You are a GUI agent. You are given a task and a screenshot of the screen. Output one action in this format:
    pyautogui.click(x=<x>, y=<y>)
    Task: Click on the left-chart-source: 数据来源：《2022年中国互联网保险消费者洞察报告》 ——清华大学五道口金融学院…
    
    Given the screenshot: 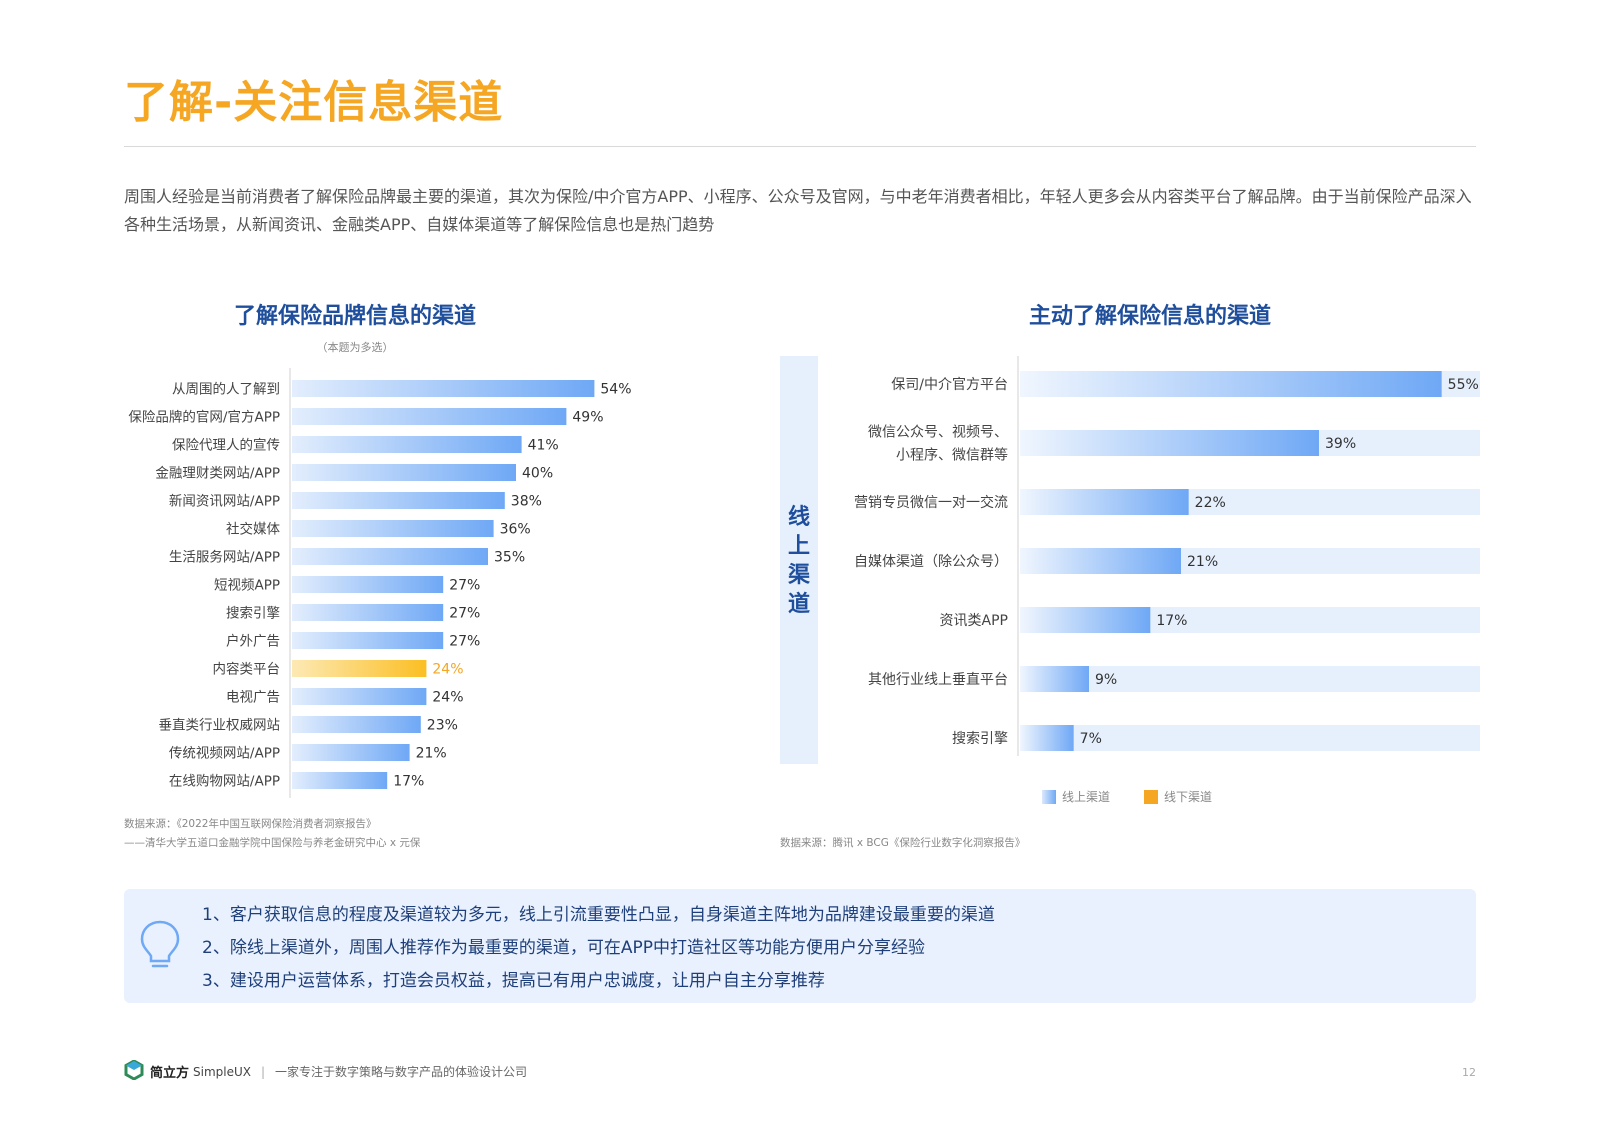 What is the action you would take?
    pyautogui.click(x=272, y=834)
    